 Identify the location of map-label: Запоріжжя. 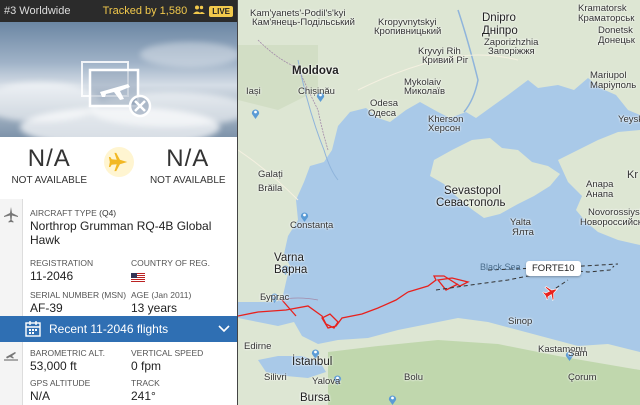
(511, 51).